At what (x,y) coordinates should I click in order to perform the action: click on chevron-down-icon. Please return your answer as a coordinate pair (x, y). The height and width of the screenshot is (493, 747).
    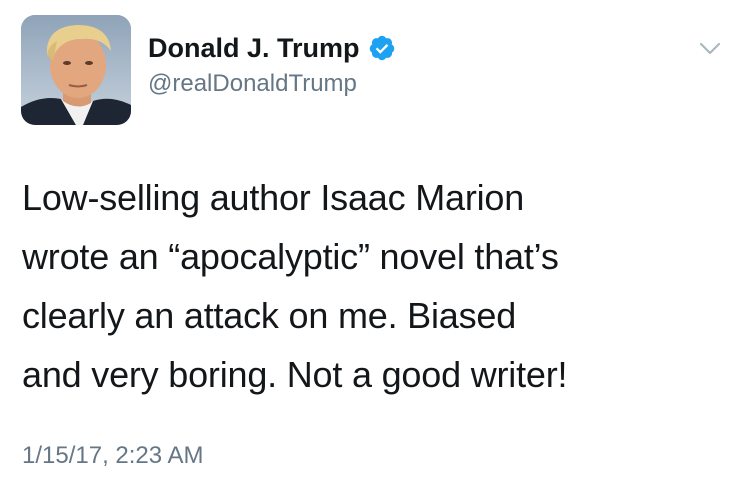
    Looking at the image, I should click on (710, 49).